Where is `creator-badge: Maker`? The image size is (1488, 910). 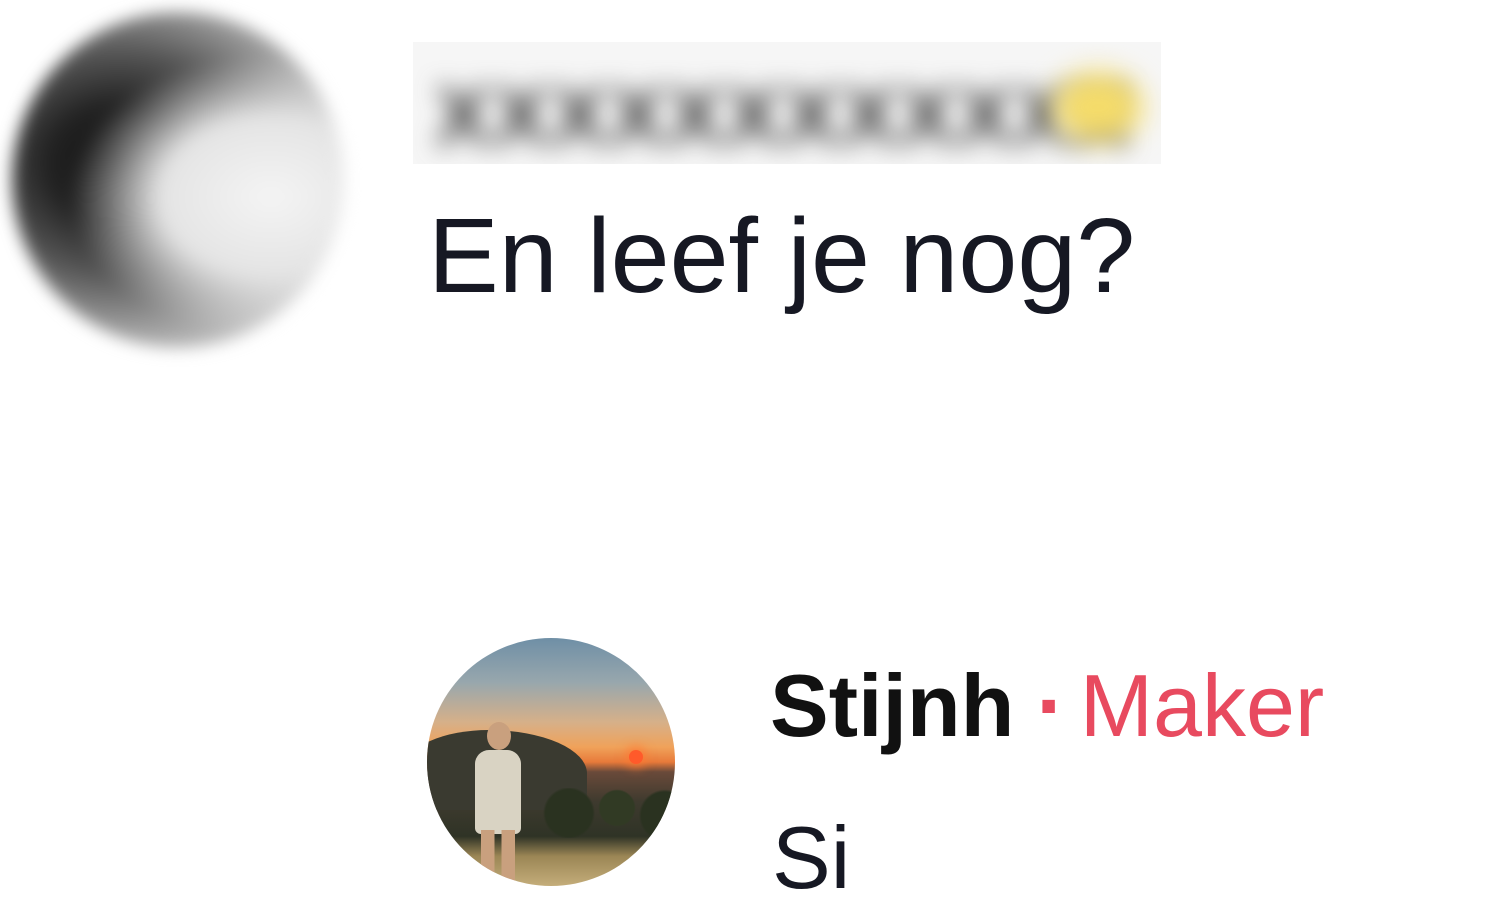
creator-badge: Maker is located at coordinates (1202, 705).